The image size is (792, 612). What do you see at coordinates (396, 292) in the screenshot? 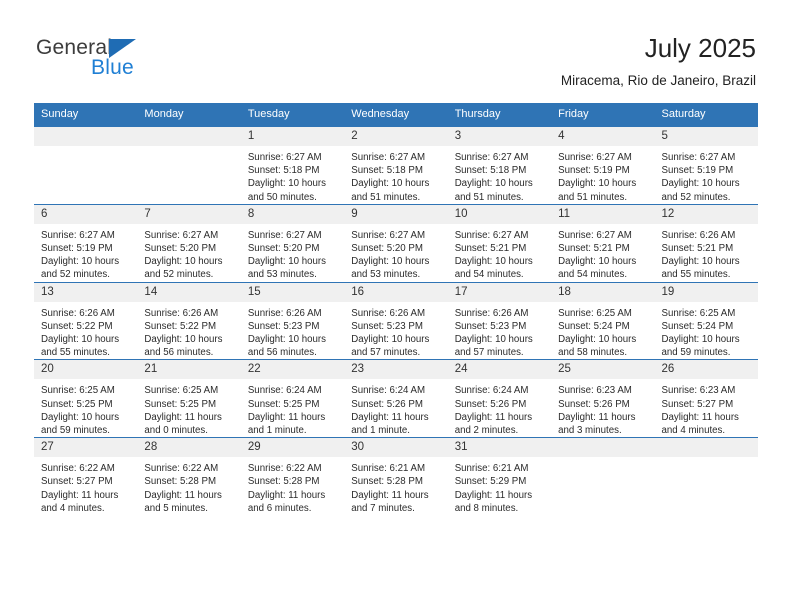
I see `day-number: 16` at bounding box center [396, 292].